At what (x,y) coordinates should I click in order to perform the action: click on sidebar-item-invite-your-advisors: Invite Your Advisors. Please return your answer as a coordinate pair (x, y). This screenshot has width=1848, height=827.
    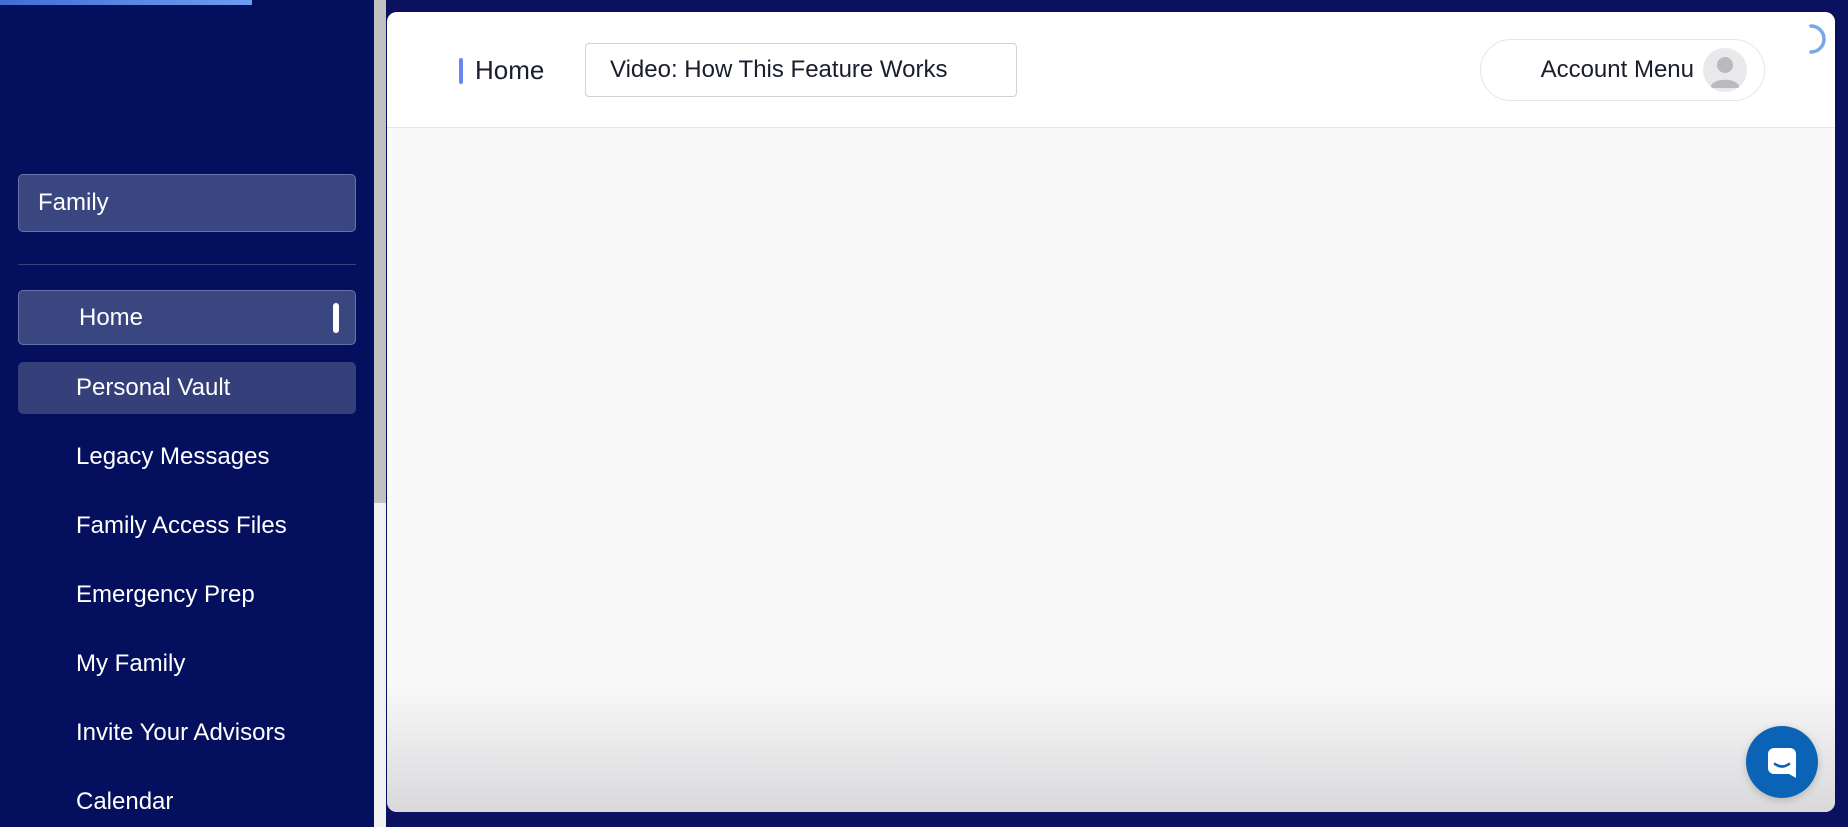
    Looking at the image, I should click on (187, 733).